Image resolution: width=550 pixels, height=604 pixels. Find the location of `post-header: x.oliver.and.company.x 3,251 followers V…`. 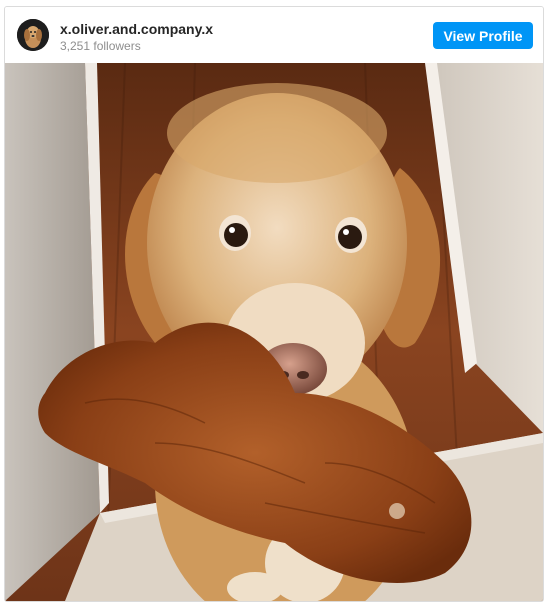

post-header: x.oliver.and.company.x 3,251 followers V… is located at coordinates (274, 35).